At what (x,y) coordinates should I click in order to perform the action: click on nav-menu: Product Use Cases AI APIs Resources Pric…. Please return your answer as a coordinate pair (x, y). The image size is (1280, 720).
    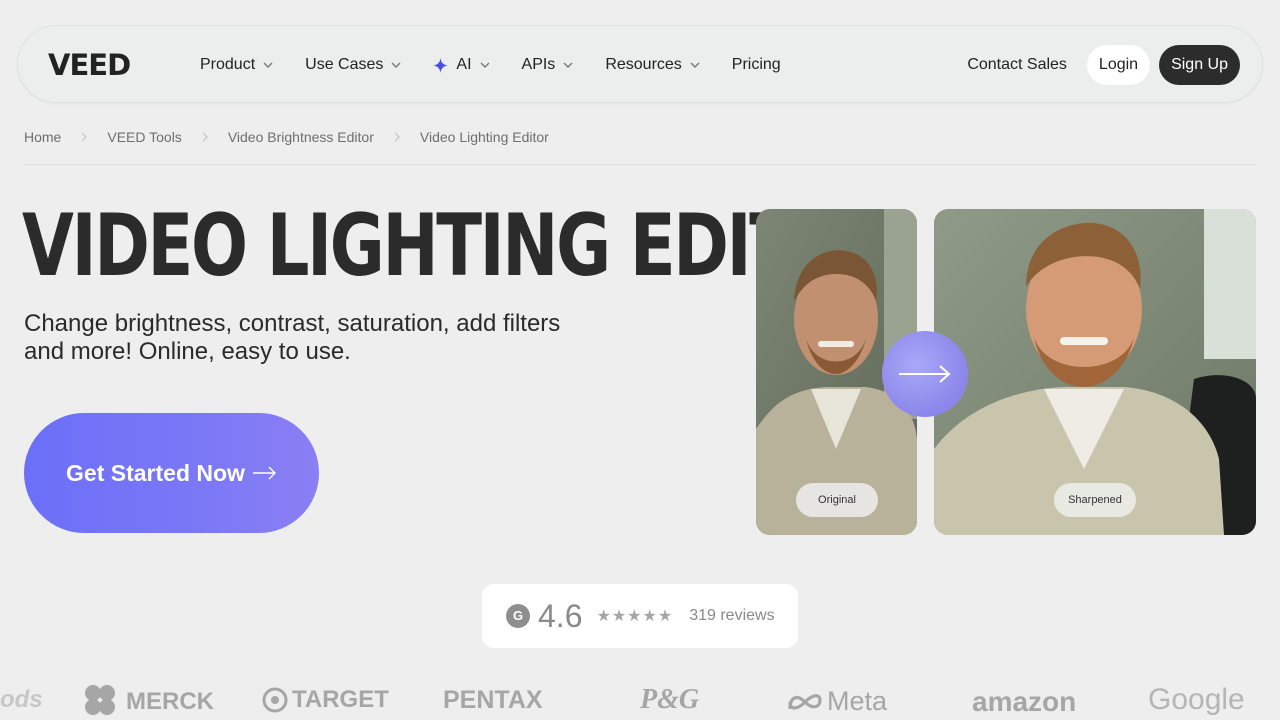
    Looking at the image, I should click on (506, 65).